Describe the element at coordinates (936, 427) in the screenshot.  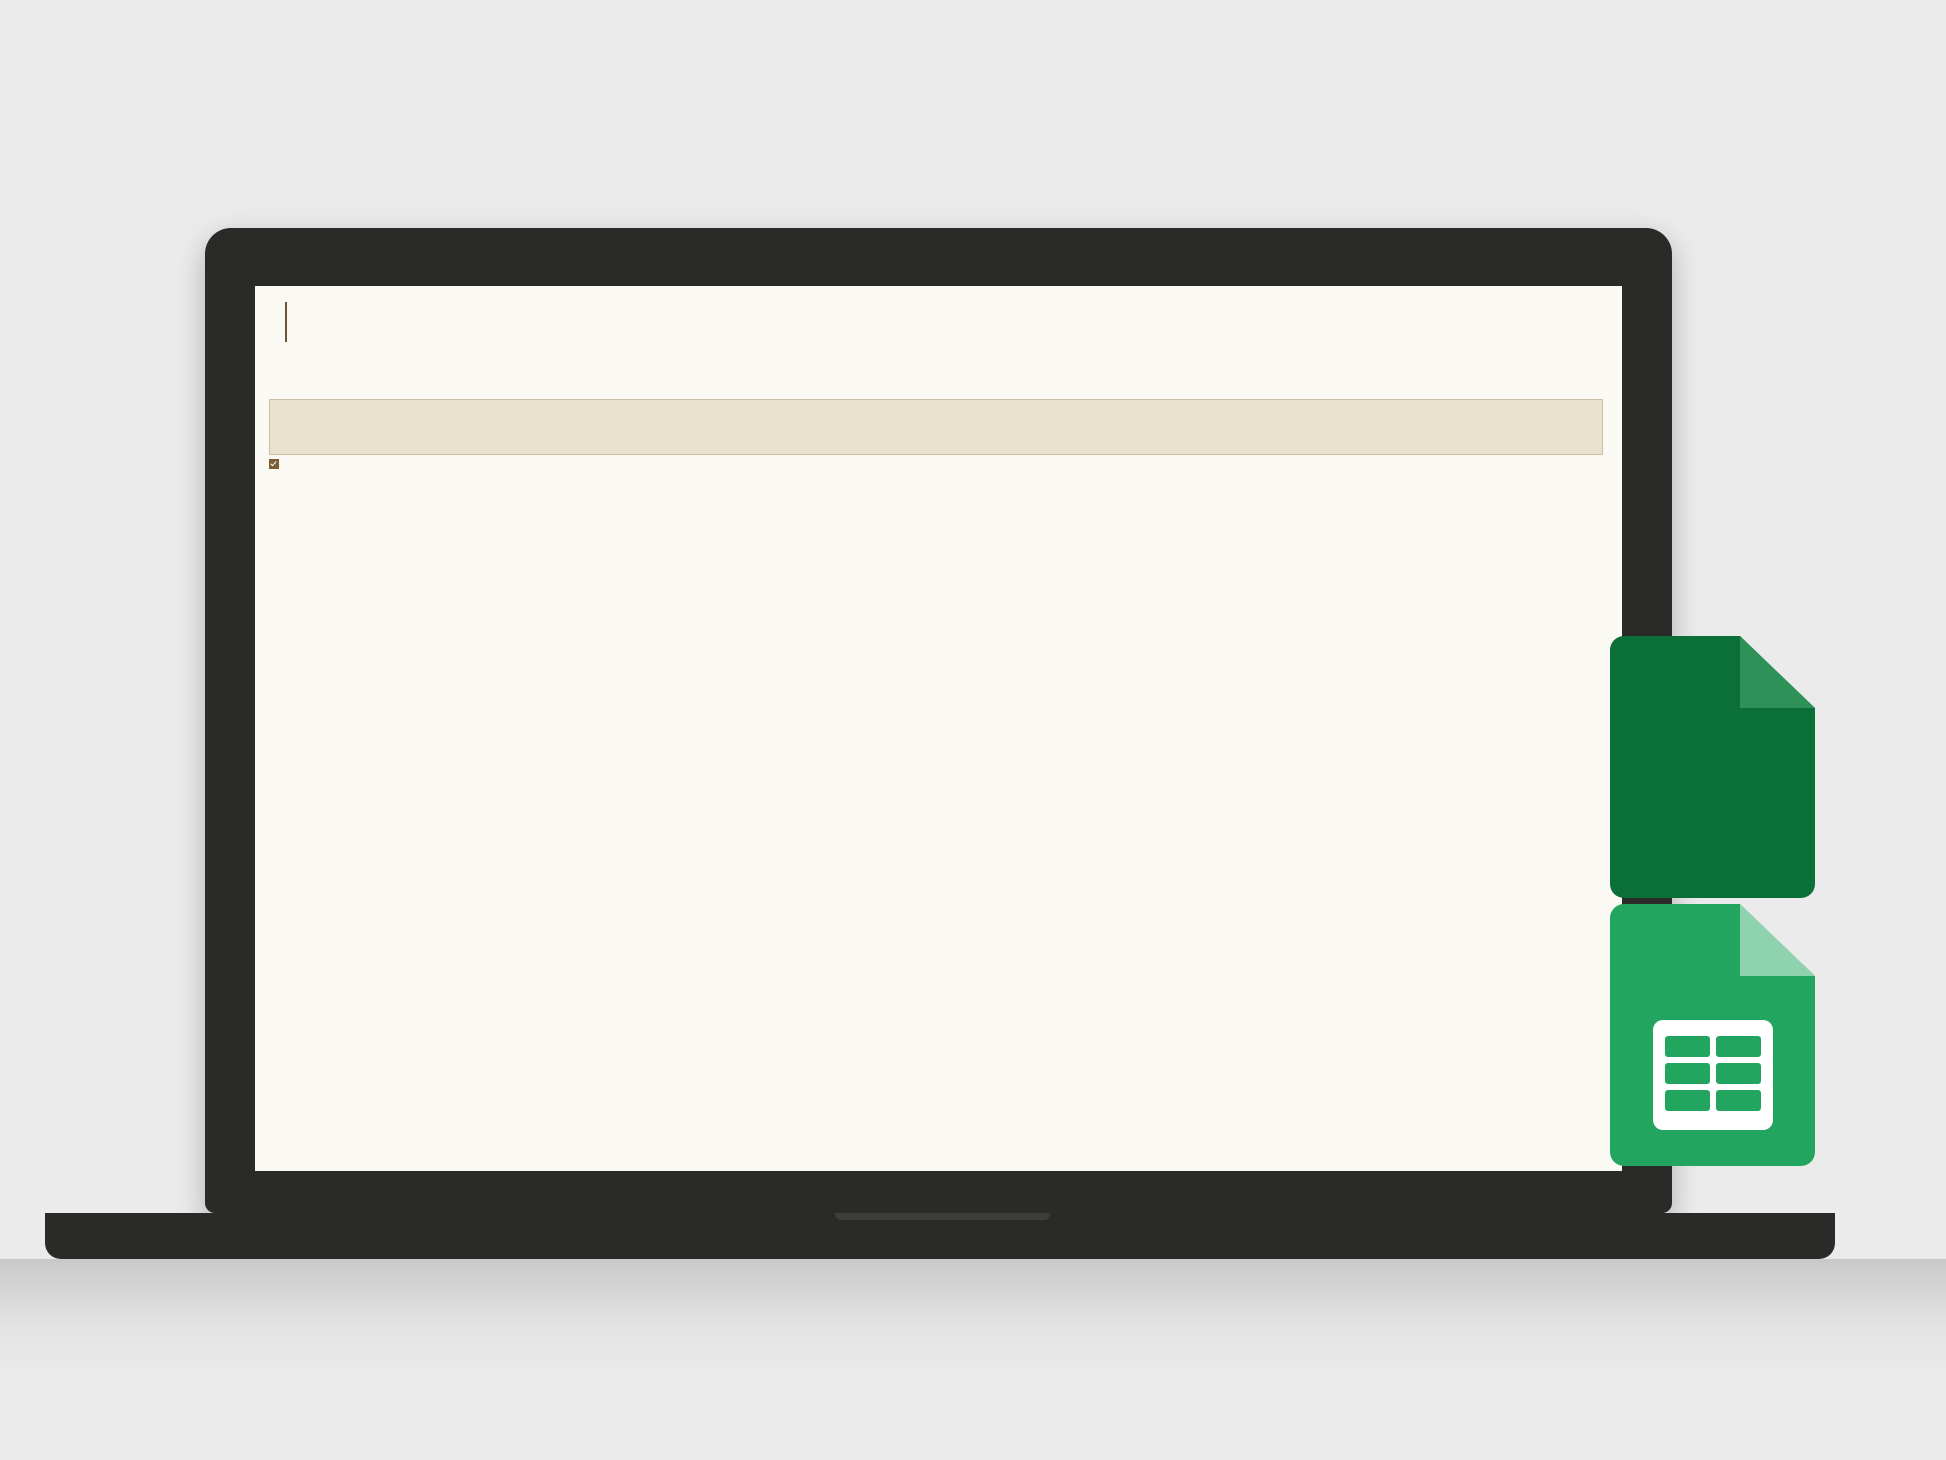
I see `kpi-summary-bar` at that location.